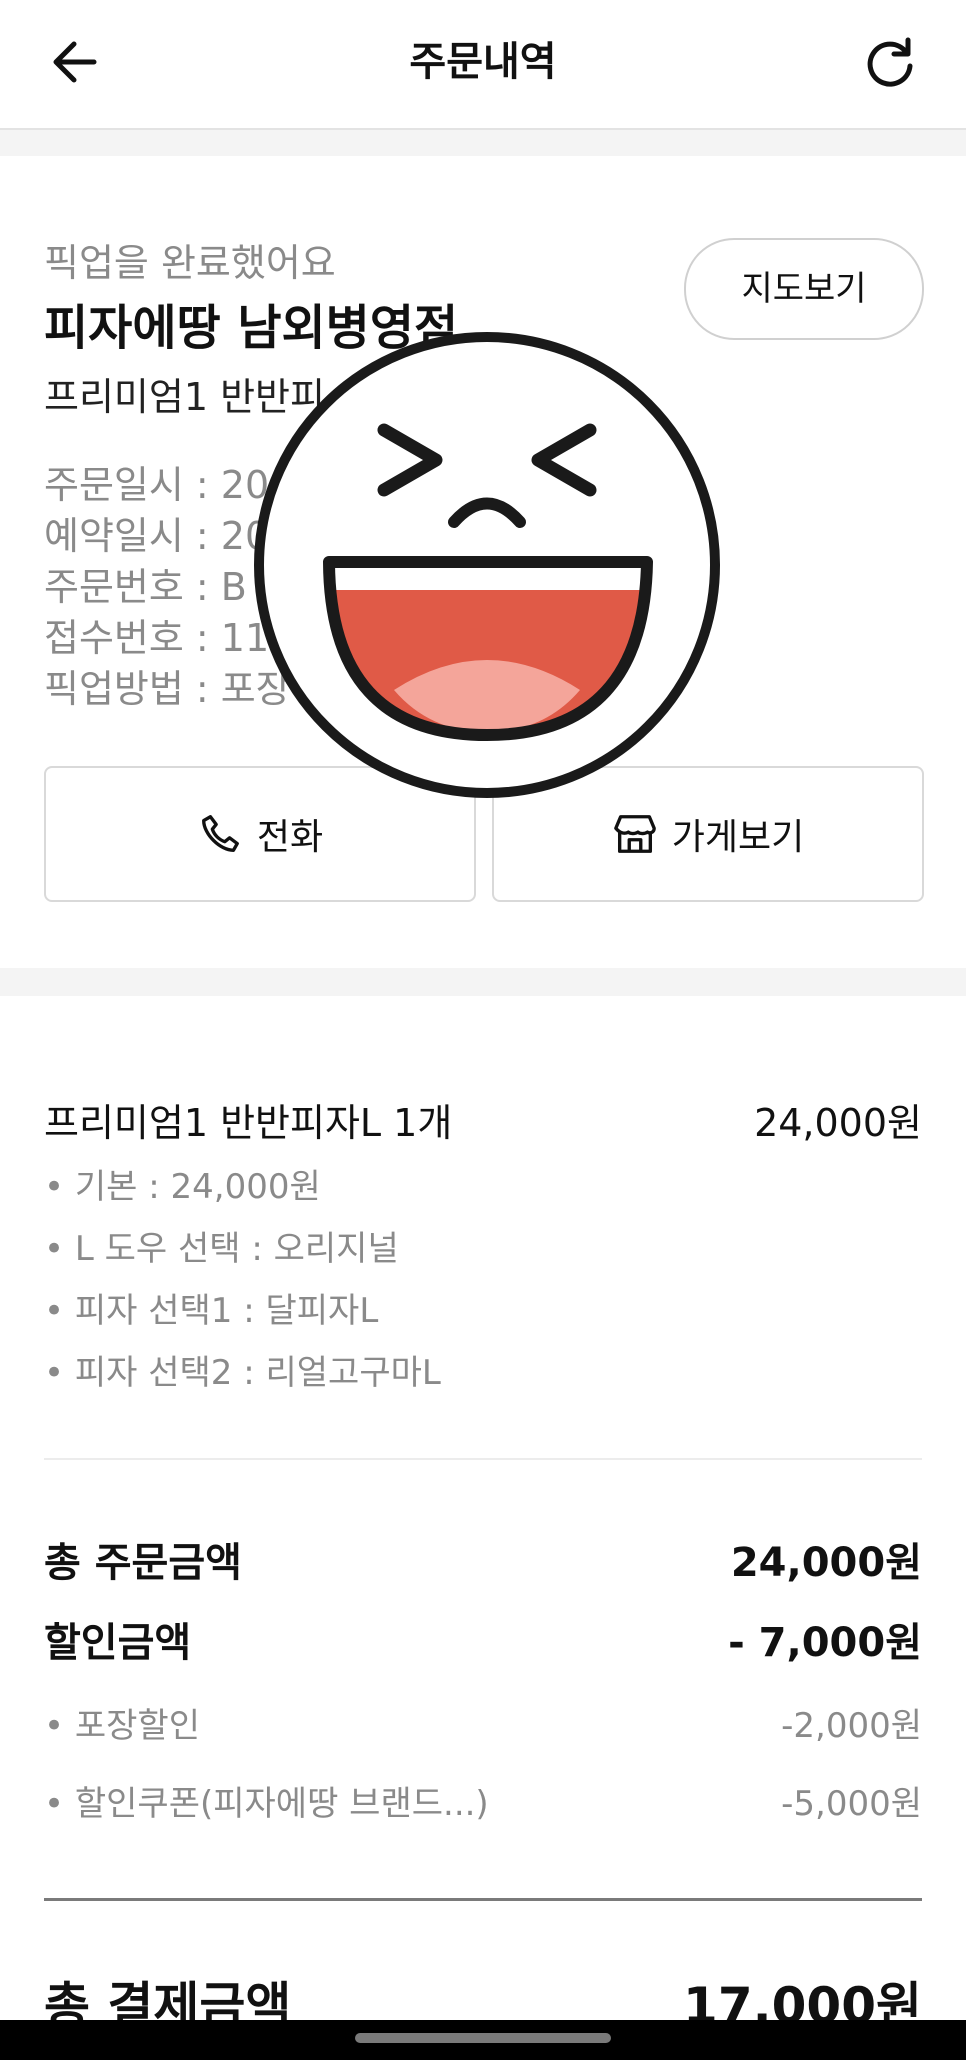  I want to click on home-indicator, so click(483, 2038).